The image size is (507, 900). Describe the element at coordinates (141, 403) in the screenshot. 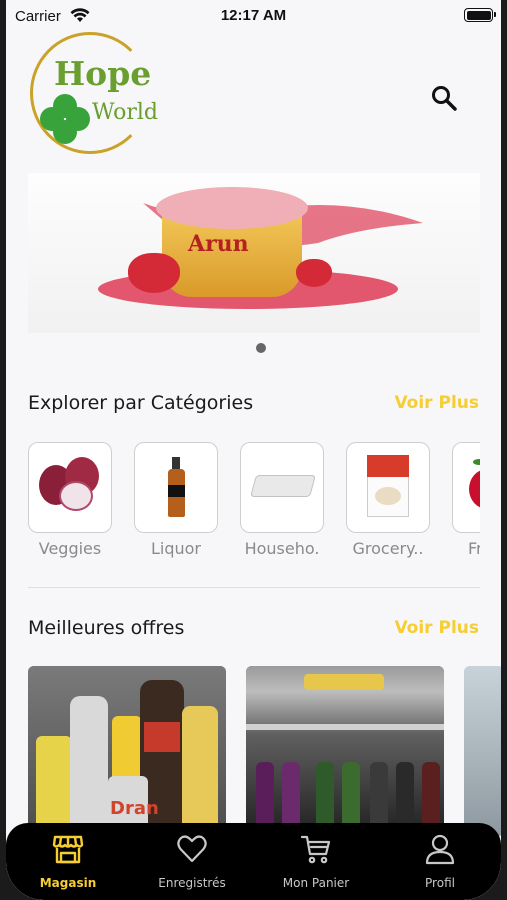

I see `categories-title: Explorer par Catégories` at that location.